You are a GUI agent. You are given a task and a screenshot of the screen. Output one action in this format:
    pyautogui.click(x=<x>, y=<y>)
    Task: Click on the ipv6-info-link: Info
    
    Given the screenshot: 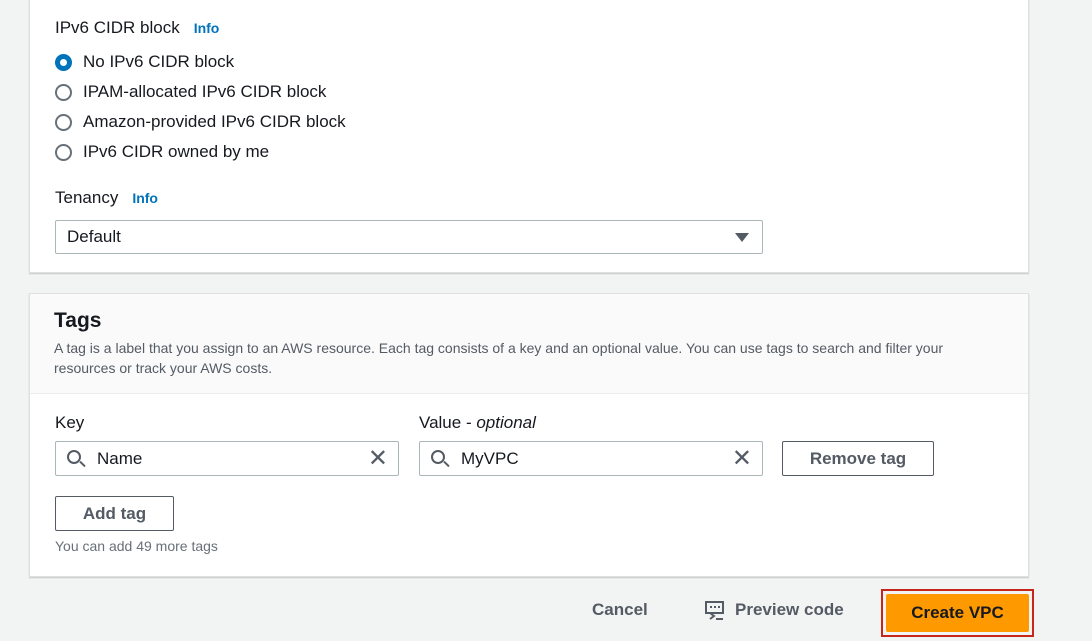 What is the action you would take?
    pyautogui.click(x=207, y=28)
    